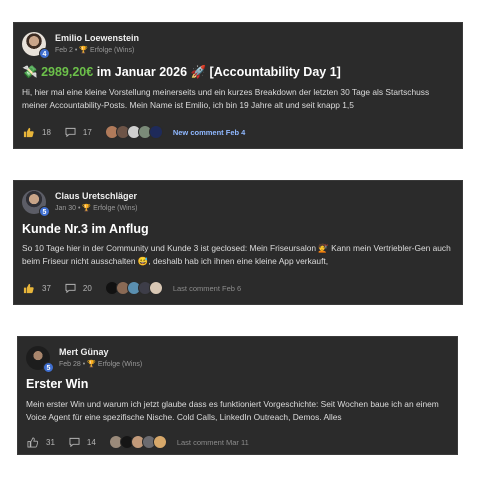  What do you see at coordinates (209, 132) in the screenshot?
I see `last-comment: New comment Feb 4` at bounding box center [209, 132].